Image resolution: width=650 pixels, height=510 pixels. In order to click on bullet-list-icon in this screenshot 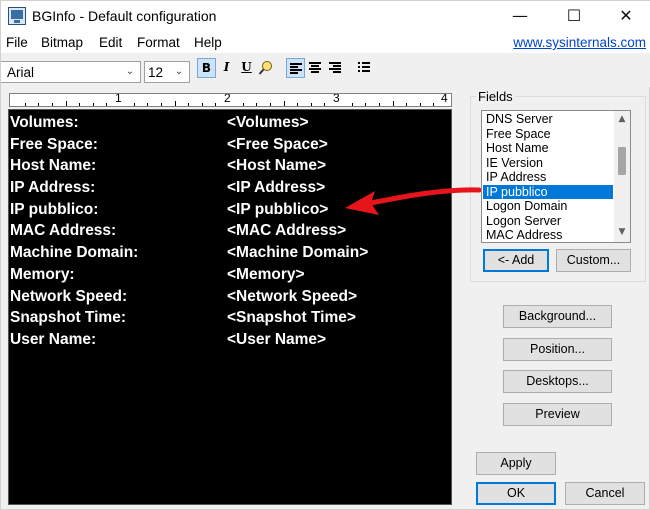, I will do `click(364, 67)`.